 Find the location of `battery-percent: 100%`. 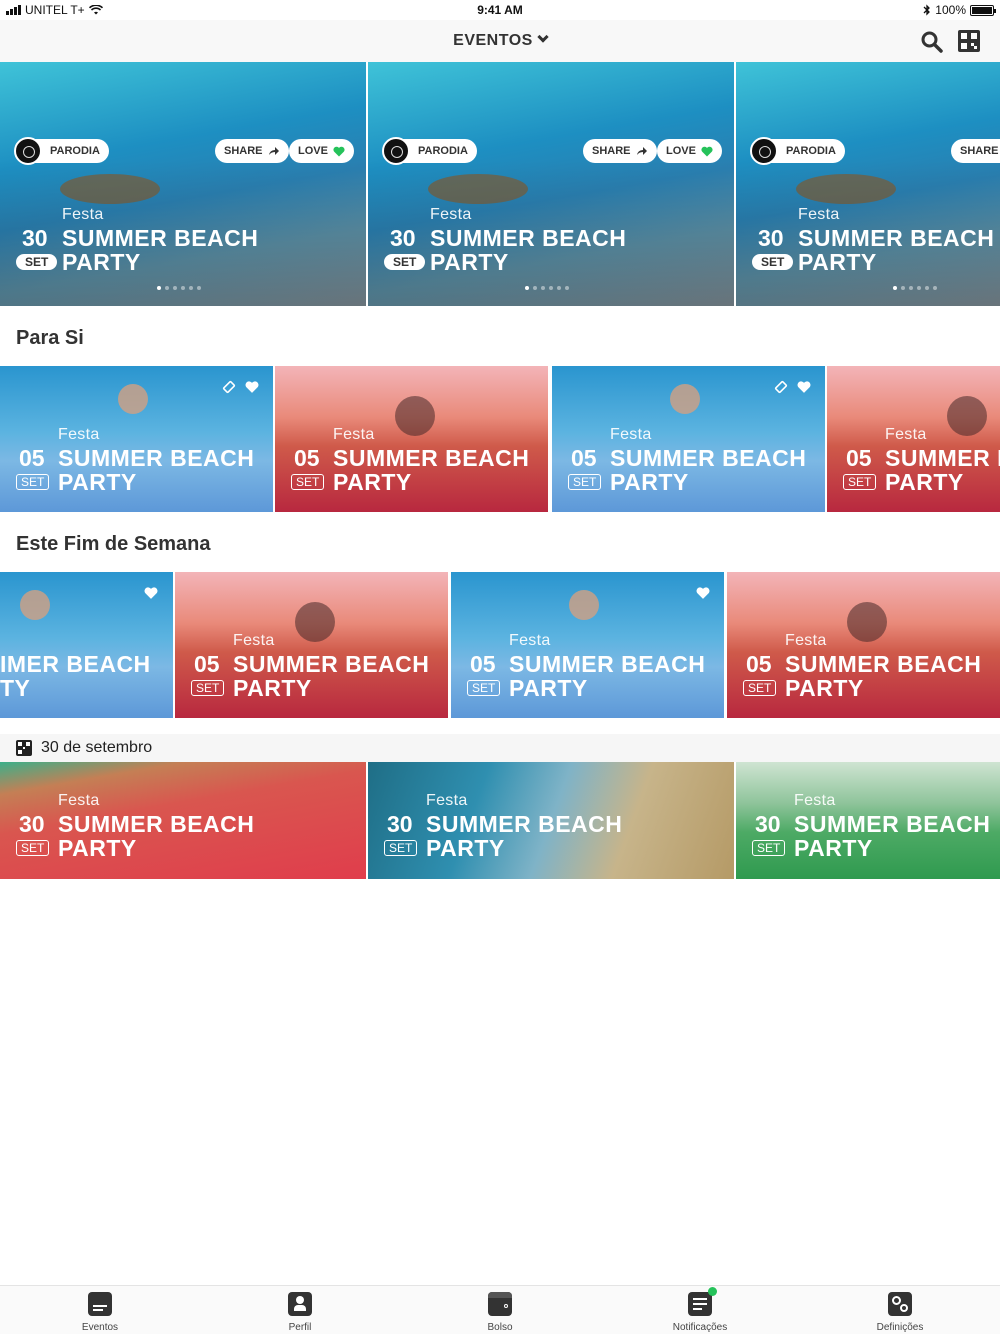

battery-percent: 100% is located at coordinates (950, 10).